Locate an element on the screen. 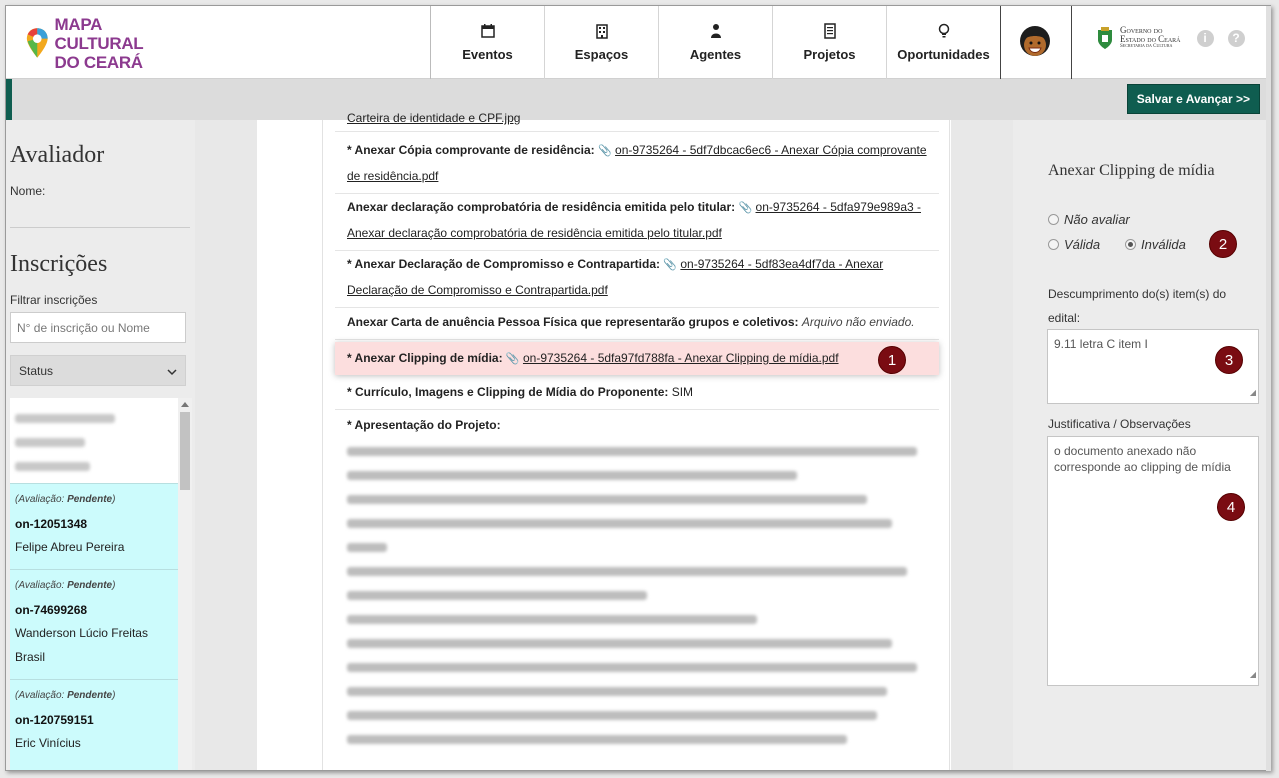  field-row: * Apresentação do Projeto: is located at coordinates (637, 425).